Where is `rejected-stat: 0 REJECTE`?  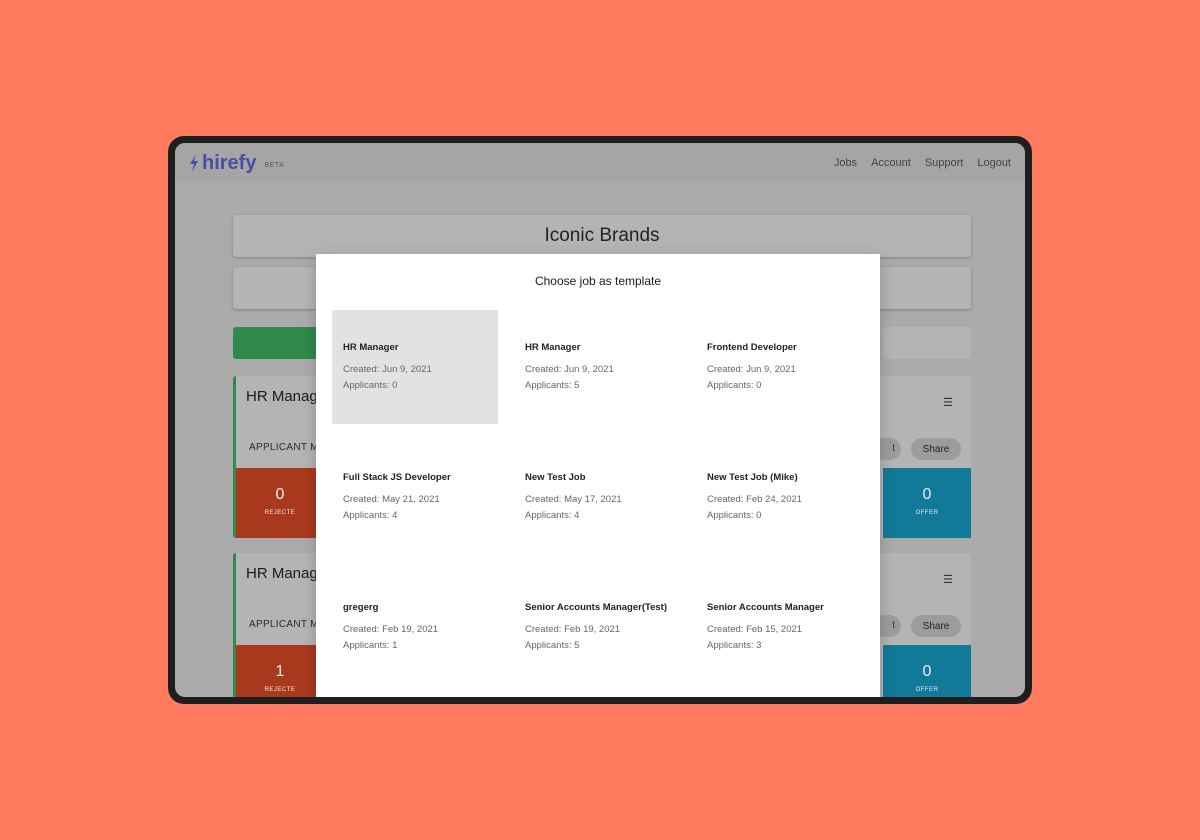 rejected-stat: 0 REJECTE is located at coordinates (280, 503).